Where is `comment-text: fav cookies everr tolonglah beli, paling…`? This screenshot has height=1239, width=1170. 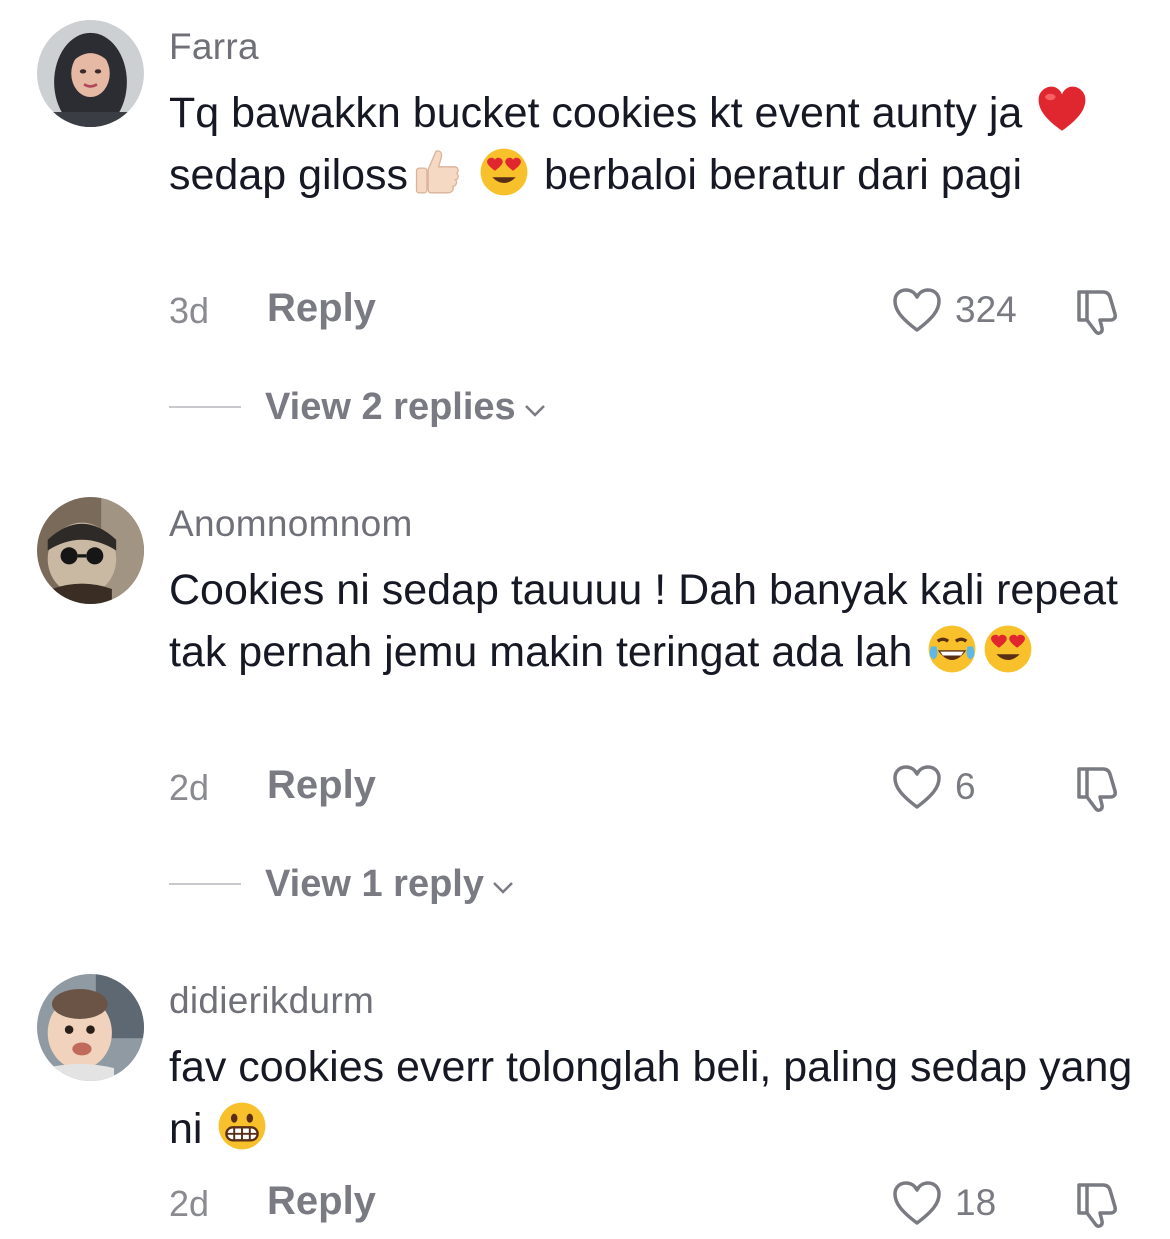 comment-text: fav cookies everr tolonglah beli, paling… is located at coordinates (654, 1098).